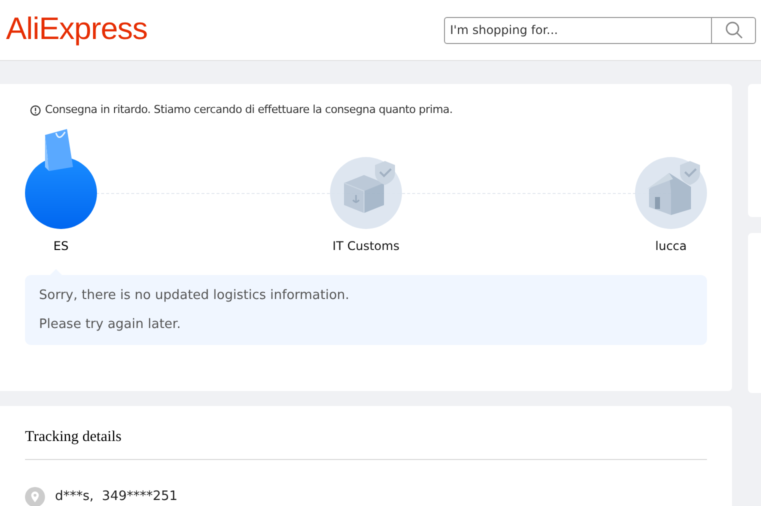 This screenshot has width=761, height=506. I want to click on info-message: Please try again later., so click(110, 324).